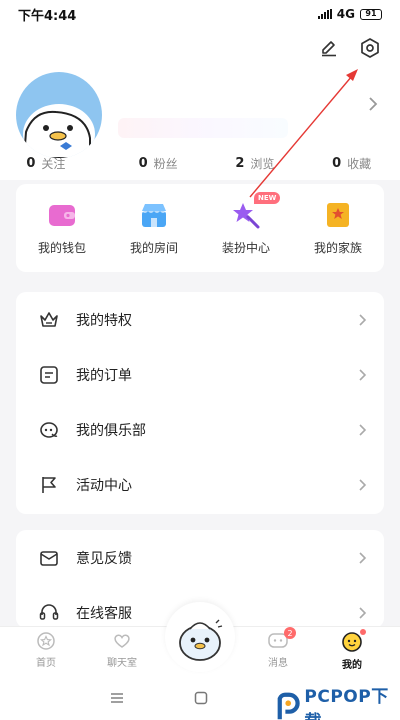  Describe the element at coordinates (104, 320) in the screenshot. I see `menu-item-label: 我的特权` at that location.